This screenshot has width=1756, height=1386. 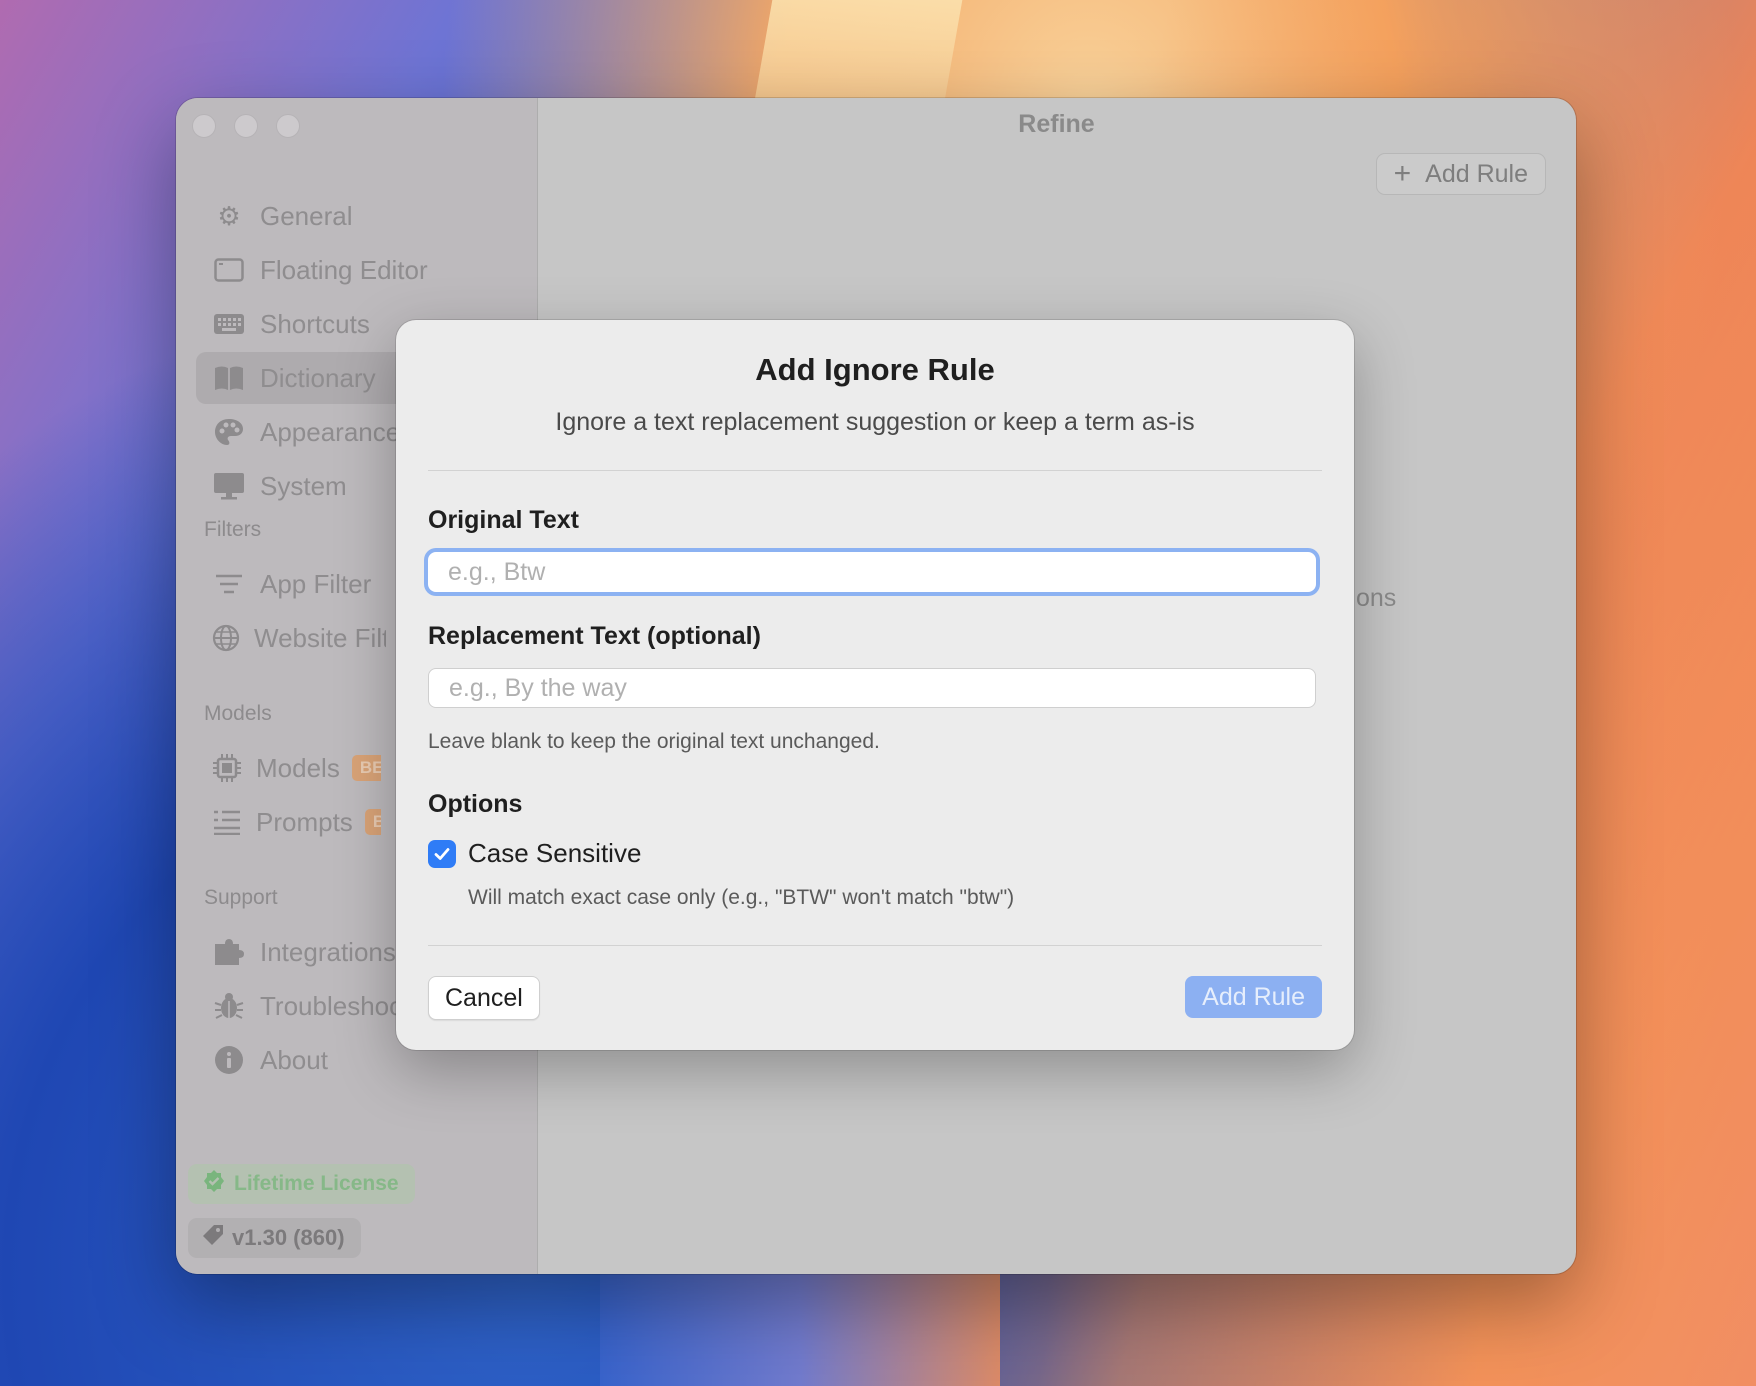 I want to click on close-window-button, so click(x=204, y=126).